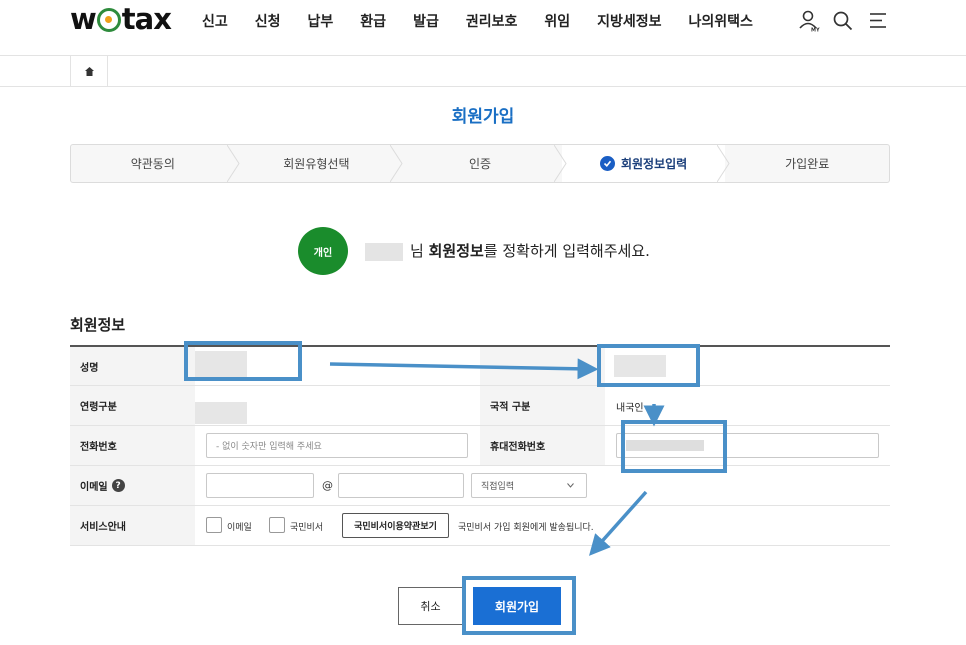 The image size is (966, 645). Describe the element at coordinates (618, 523) in the screenshot. I see `arrow-to-join` at that location.